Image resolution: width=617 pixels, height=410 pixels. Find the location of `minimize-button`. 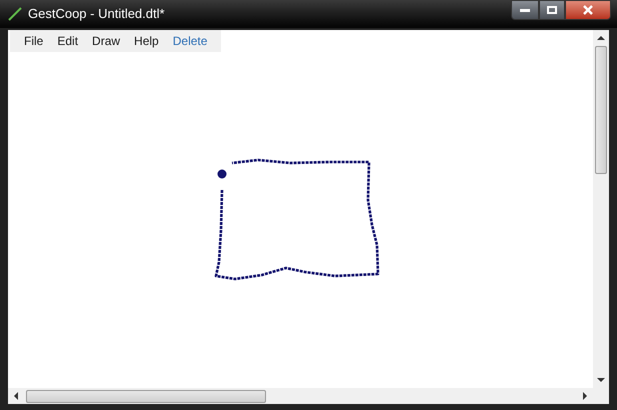

minimize-button is located at coordinates (525, 10).